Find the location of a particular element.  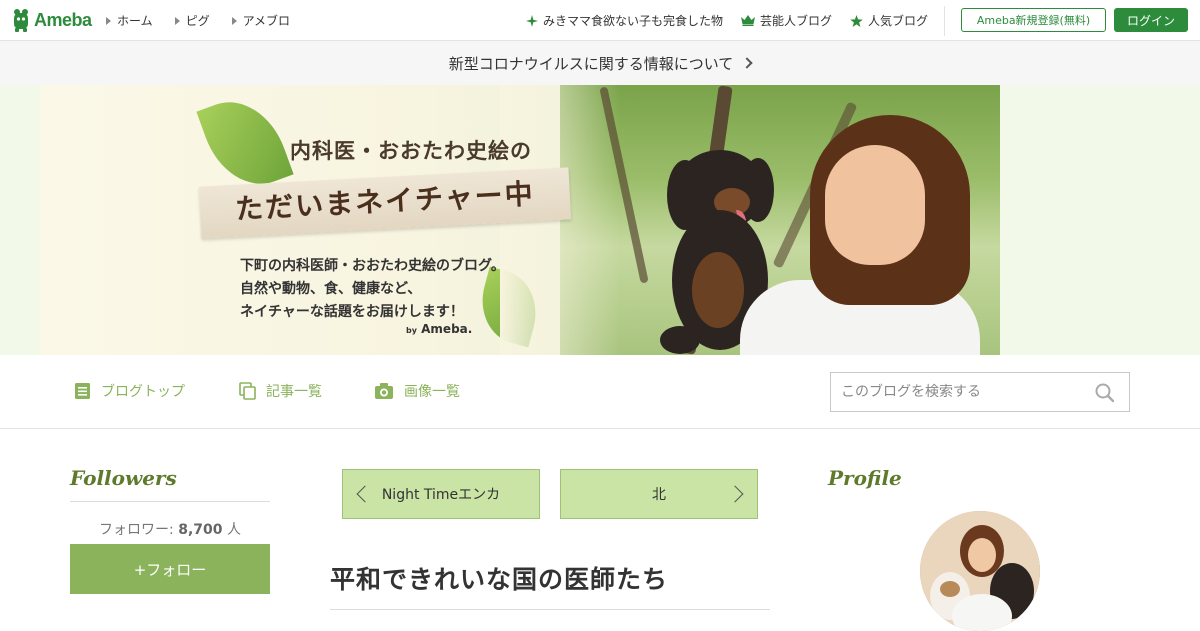

blog-search-input is located at coordinates (961, 392).